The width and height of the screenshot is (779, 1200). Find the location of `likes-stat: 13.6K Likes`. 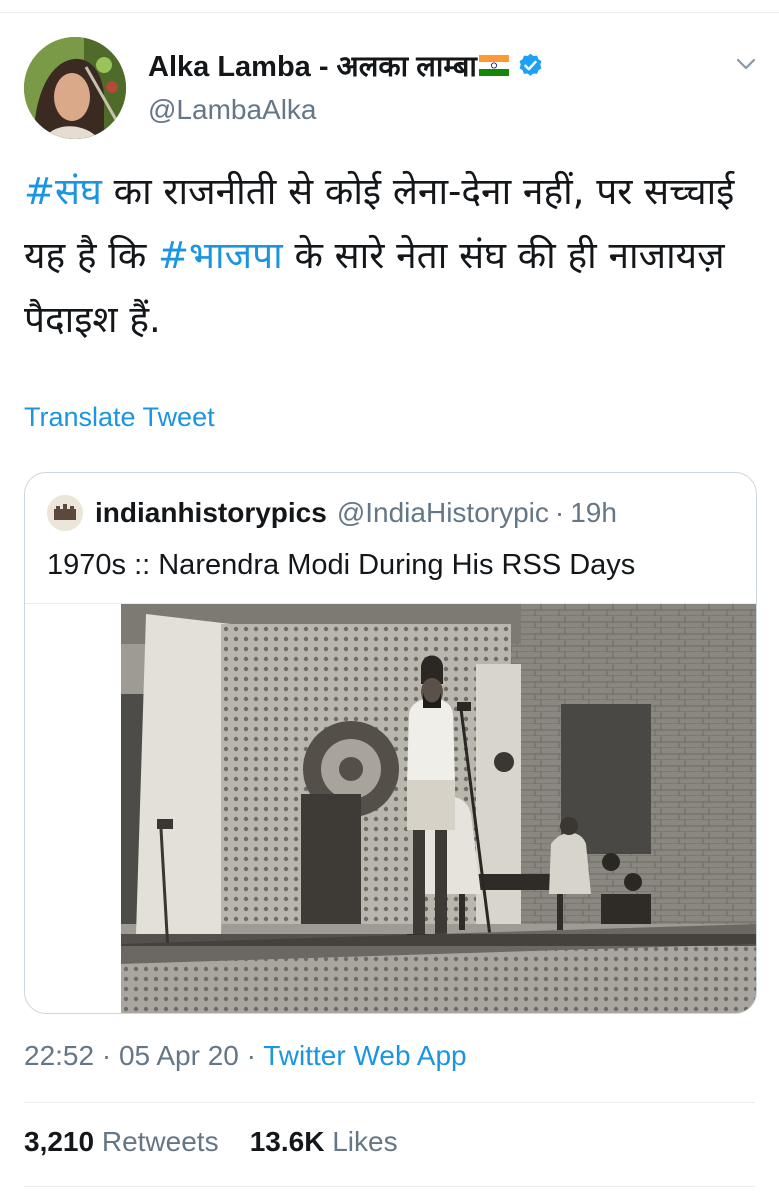

likes-stat: 13.6K Likes is located at coordinates (324, 1141).